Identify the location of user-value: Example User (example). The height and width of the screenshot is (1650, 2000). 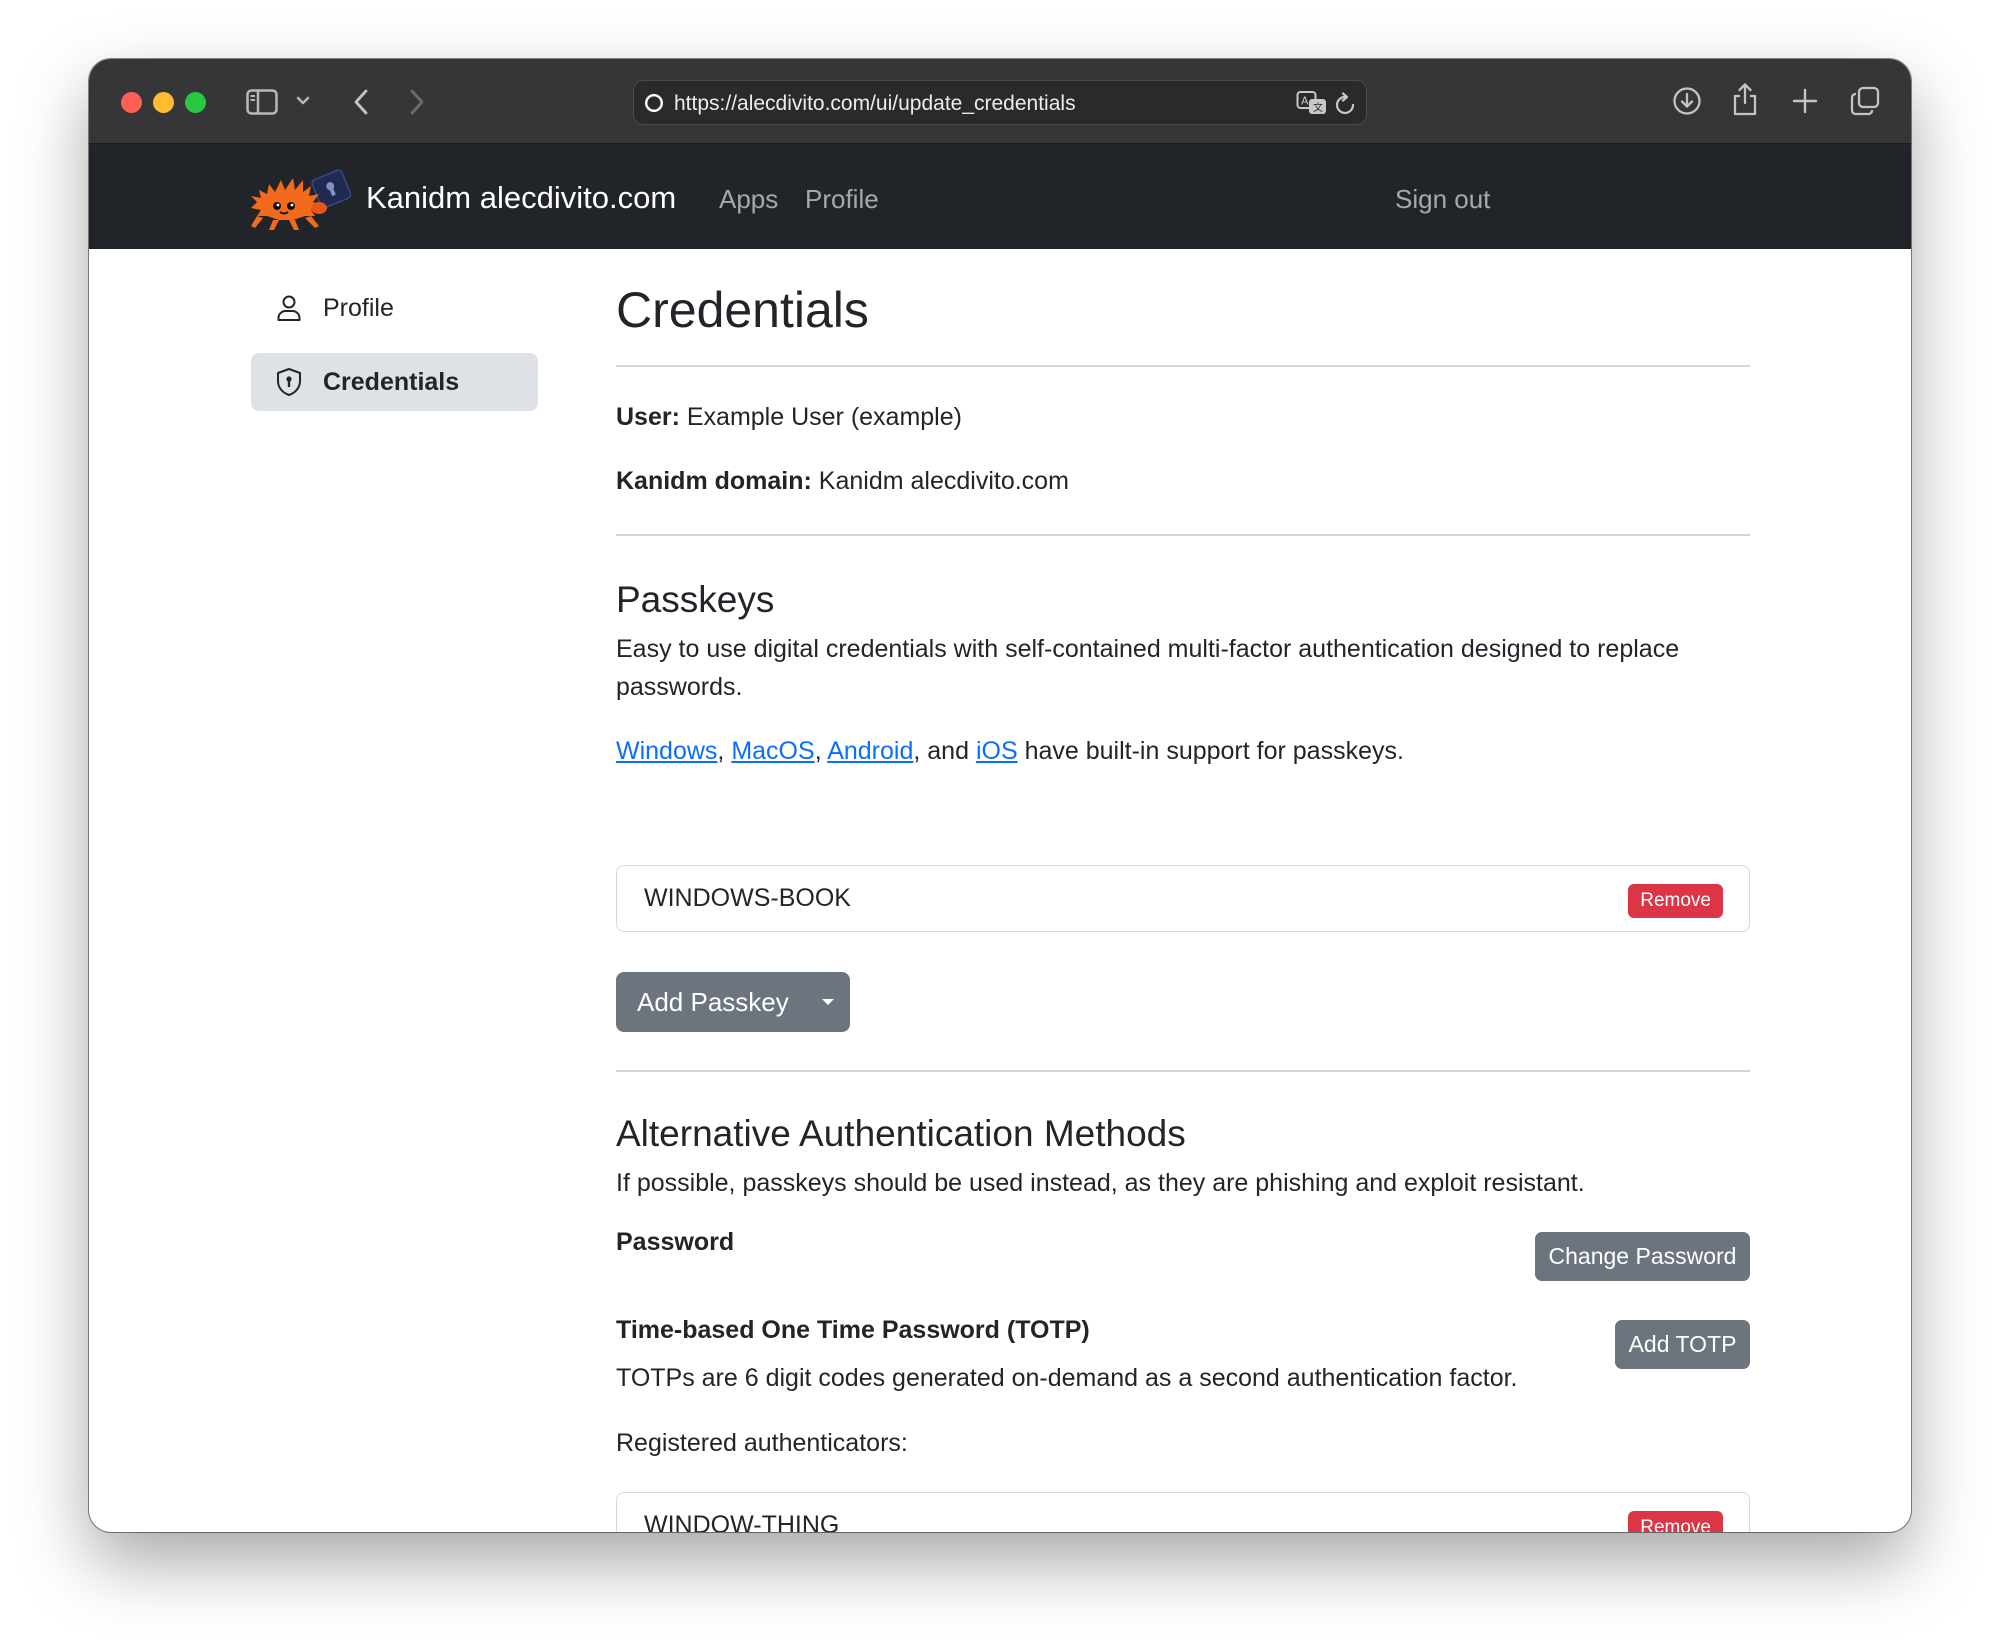
(824, 417).